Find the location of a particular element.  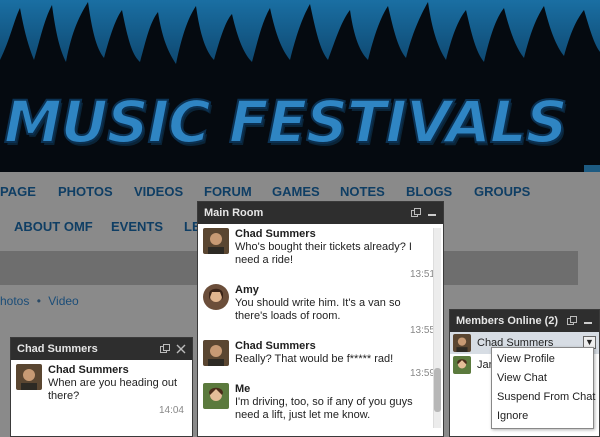

private-chat-header: Chad Summers is located at coordinates (101, 349).